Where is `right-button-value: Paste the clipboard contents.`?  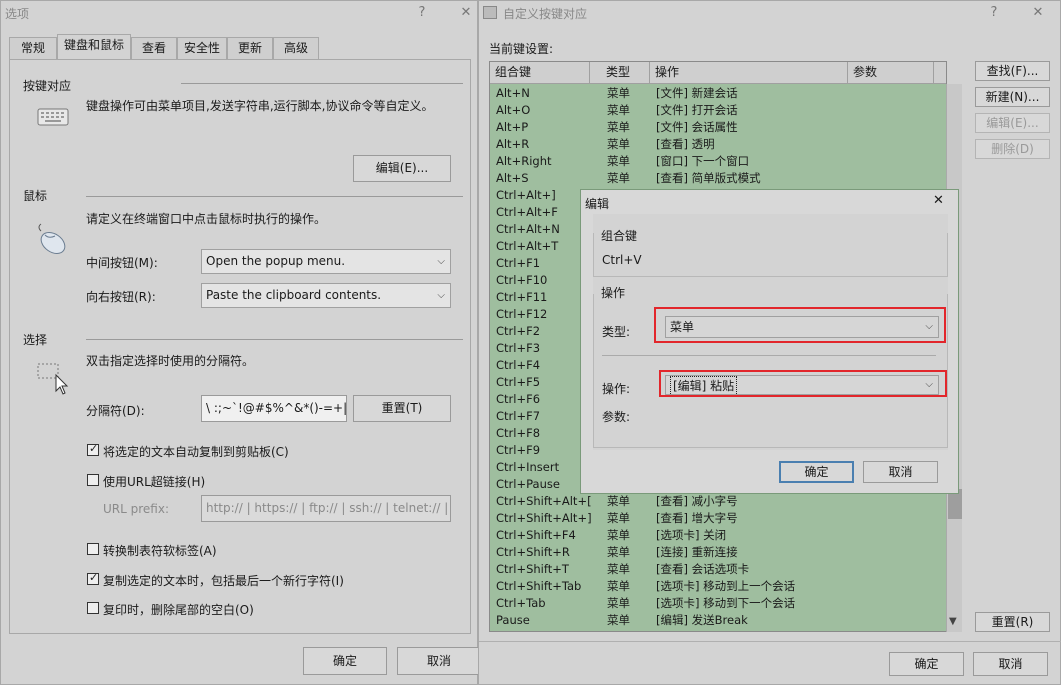
right-button-value: Paste the clipboard contents. is located at coordinates (294, 295).